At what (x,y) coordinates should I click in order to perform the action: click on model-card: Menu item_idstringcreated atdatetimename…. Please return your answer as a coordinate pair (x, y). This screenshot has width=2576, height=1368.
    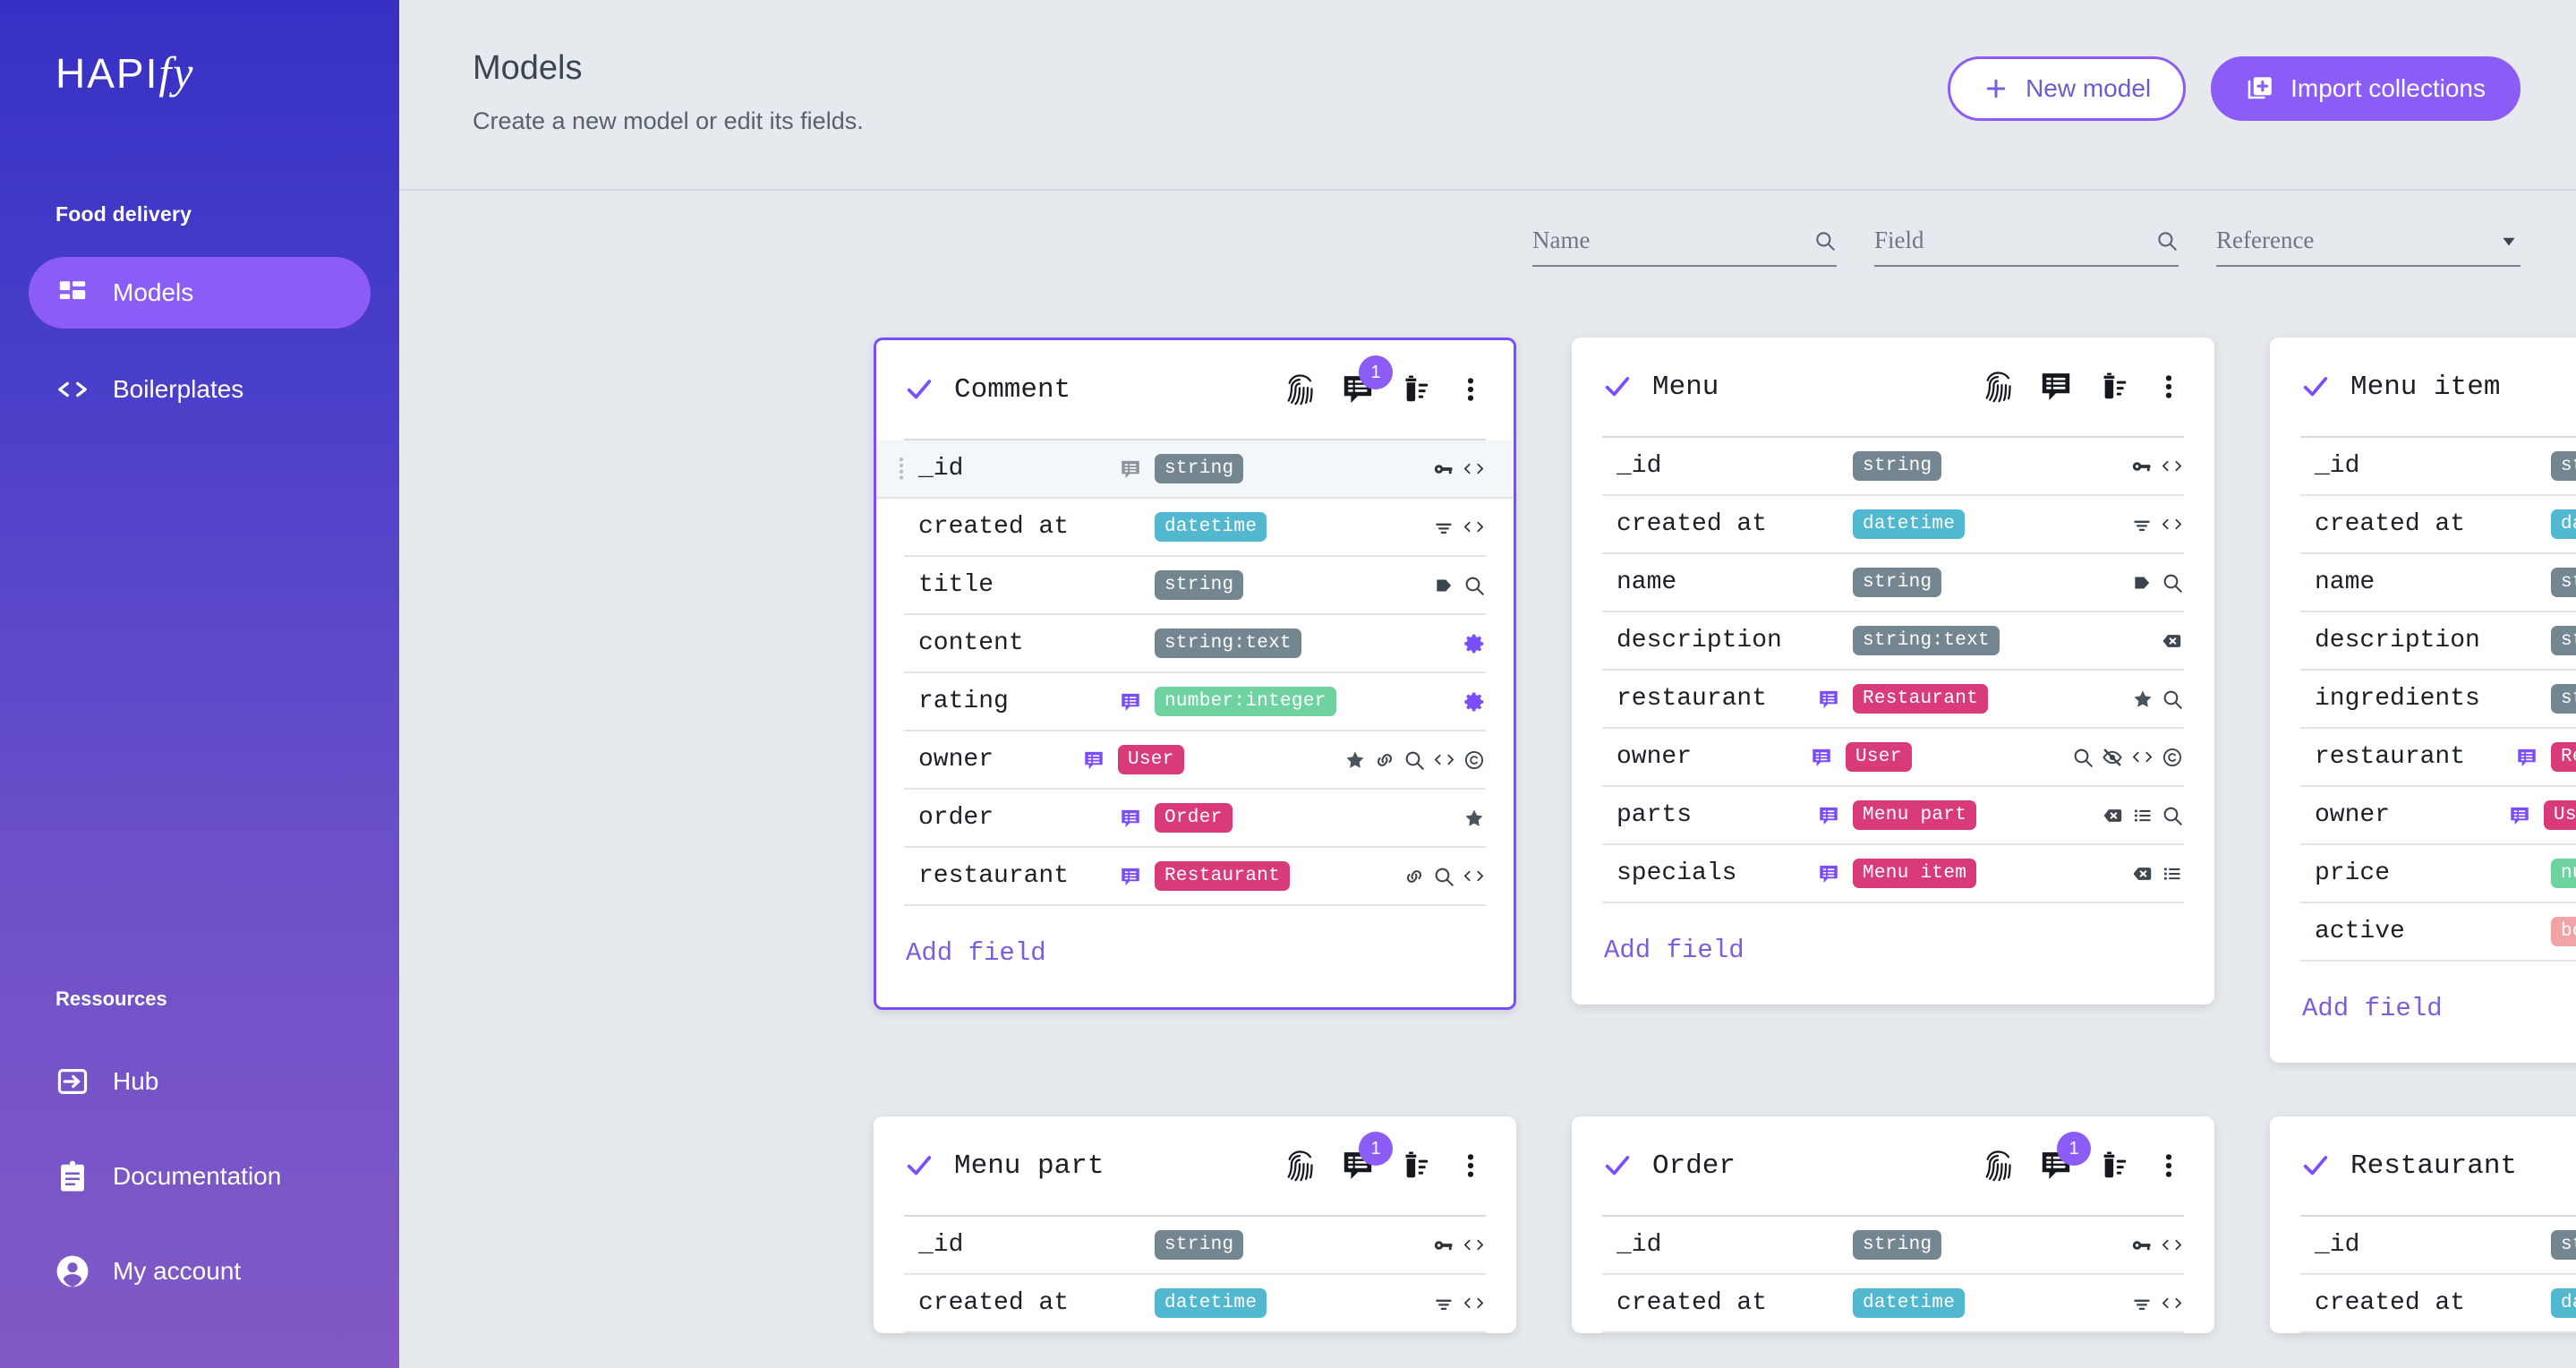
    Looking at the image, I should click on (2423, 700).